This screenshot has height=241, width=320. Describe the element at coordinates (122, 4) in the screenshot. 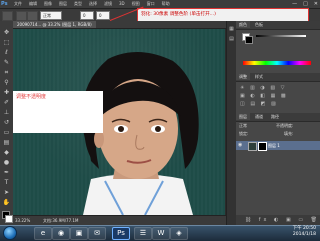

I see `menu-3d: 3D` at that location.